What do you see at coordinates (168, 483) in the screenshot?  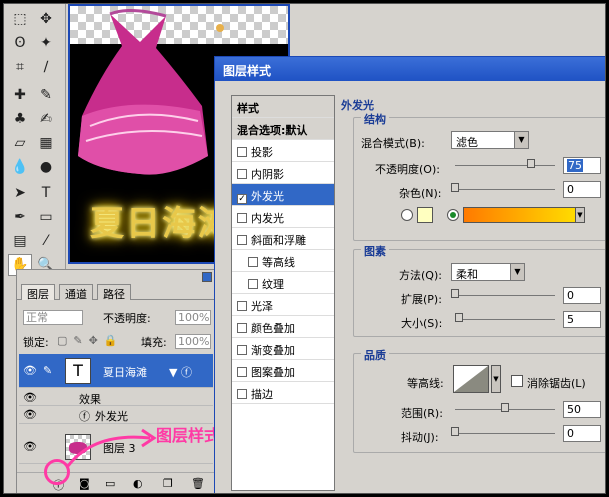 I see `new-layer-icon: ❐` at bounding box center [168, 483].